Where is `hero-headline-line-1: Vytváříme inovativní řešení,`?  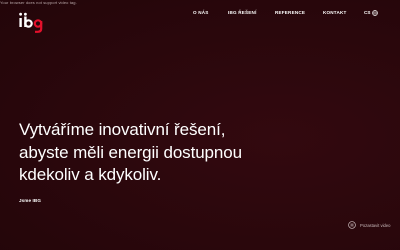
hero-headline-line-1: Vytváříme inovativní řešení, is located at coordinates (122, 129).